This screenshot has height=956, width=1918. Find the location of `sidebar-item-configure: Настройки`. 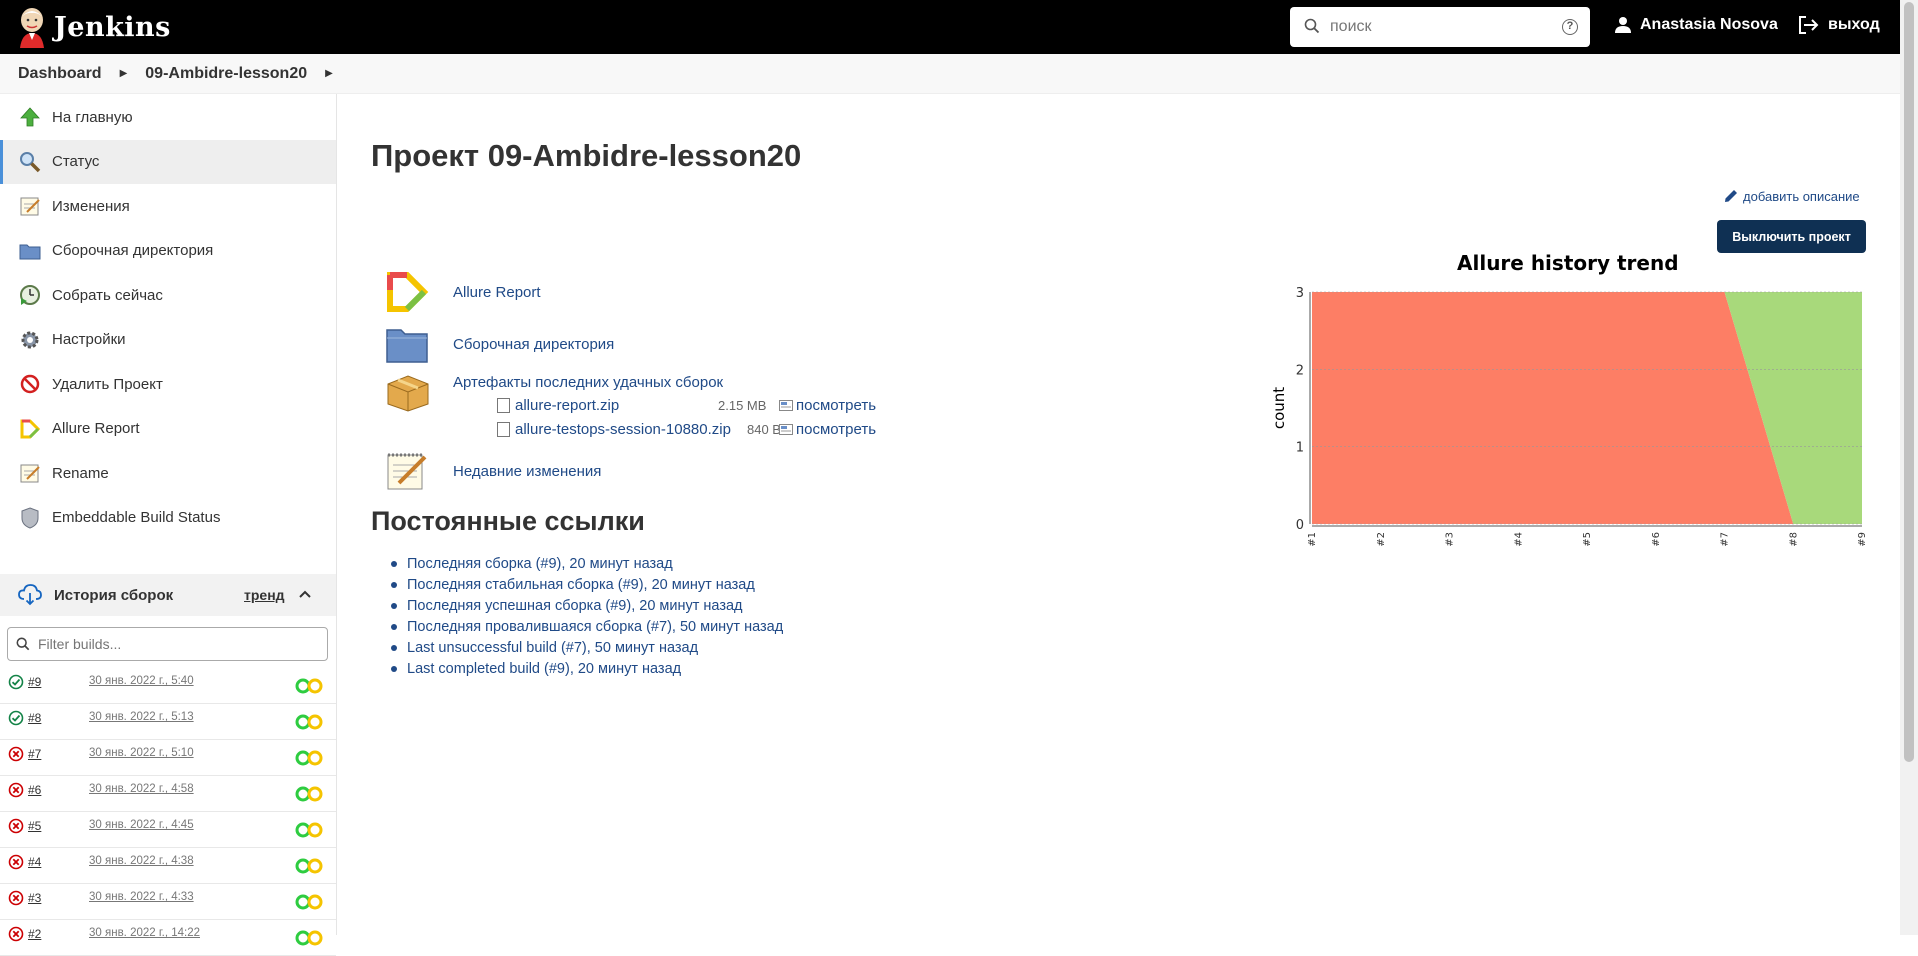

sidebar-item-configure: Настройки is located at coordinates (168, 340).